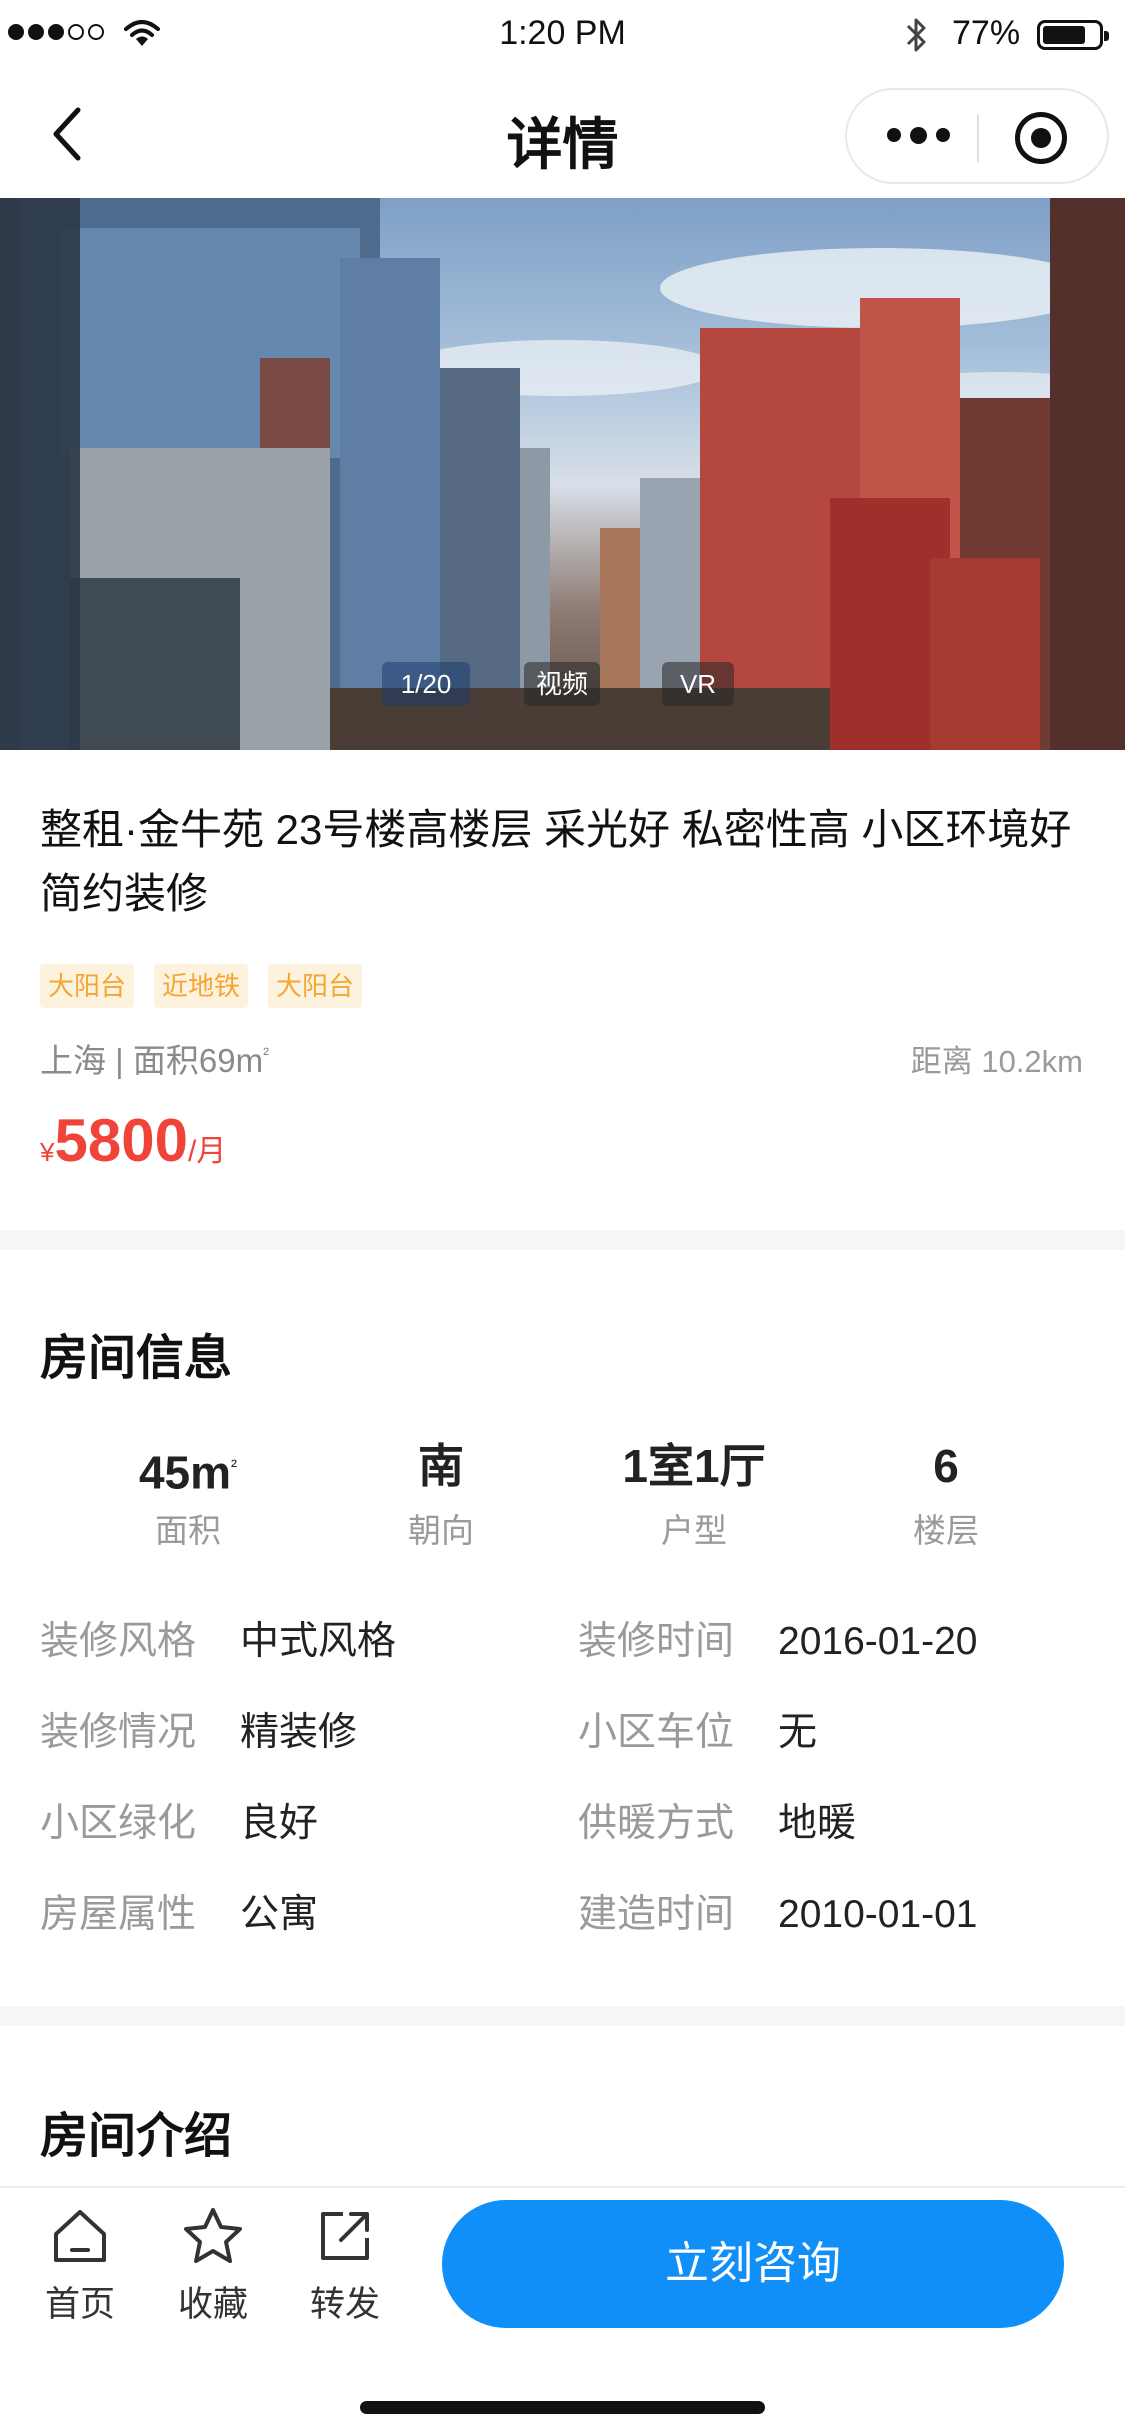 The width and height of the screenshot is (1125, 2436). Describe the element at coordinates (212, 2304) in the screenshot. I see `tab-label: 收藏` at that location.